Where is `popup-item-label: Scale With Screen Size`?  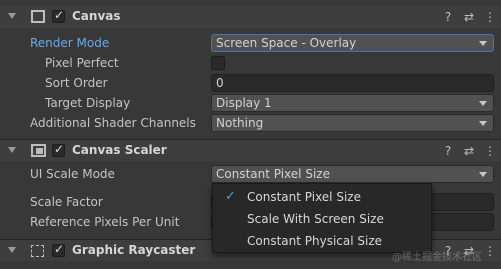 popup-item-label: Scale With Screen Size is located at coordinates (315, 219).